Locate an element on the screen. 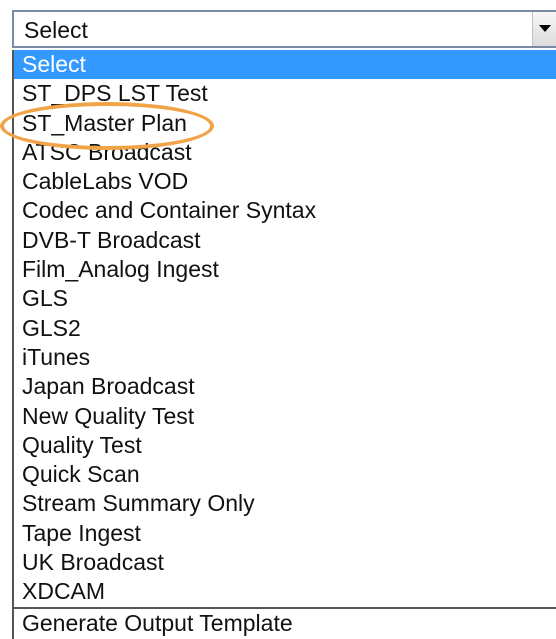 The height and width of the screenshot is (639, 556). option-uk-broadcast: UK Broadcast is located at coordinates (285, 562).